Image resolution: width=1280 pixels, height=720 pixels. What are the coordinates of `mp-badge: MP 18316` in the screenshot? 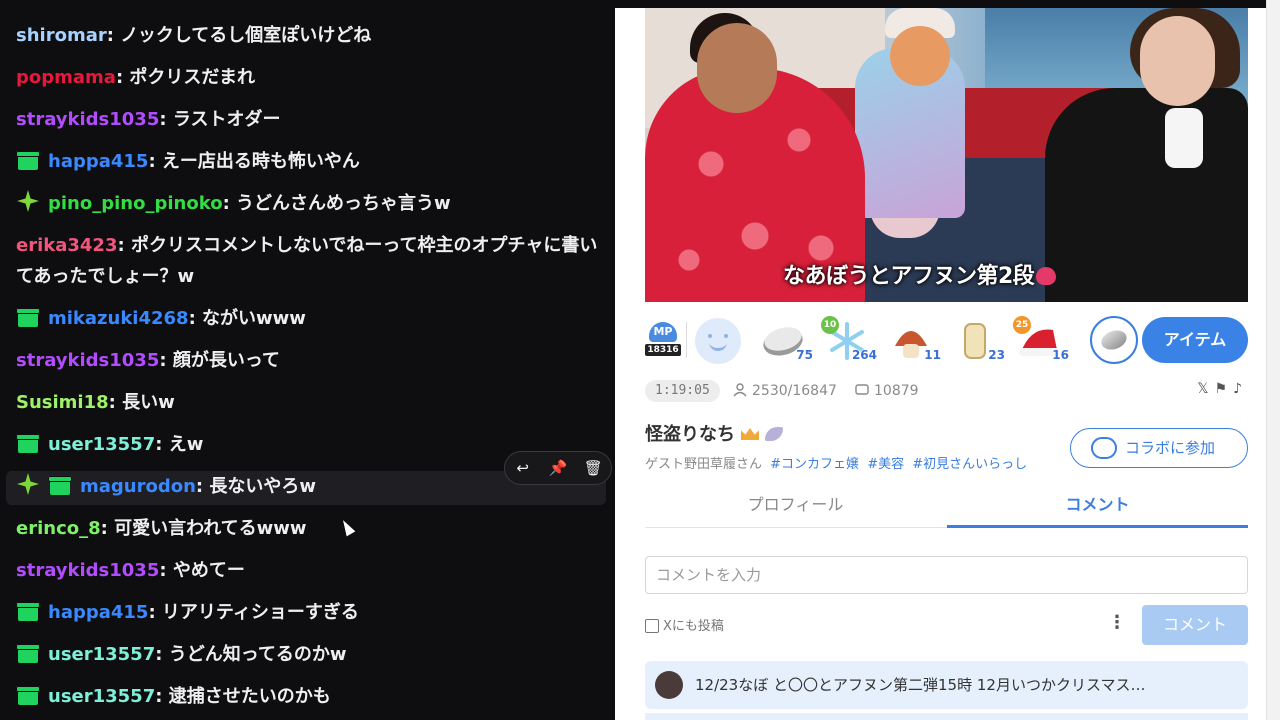 It's located at (663, 340).